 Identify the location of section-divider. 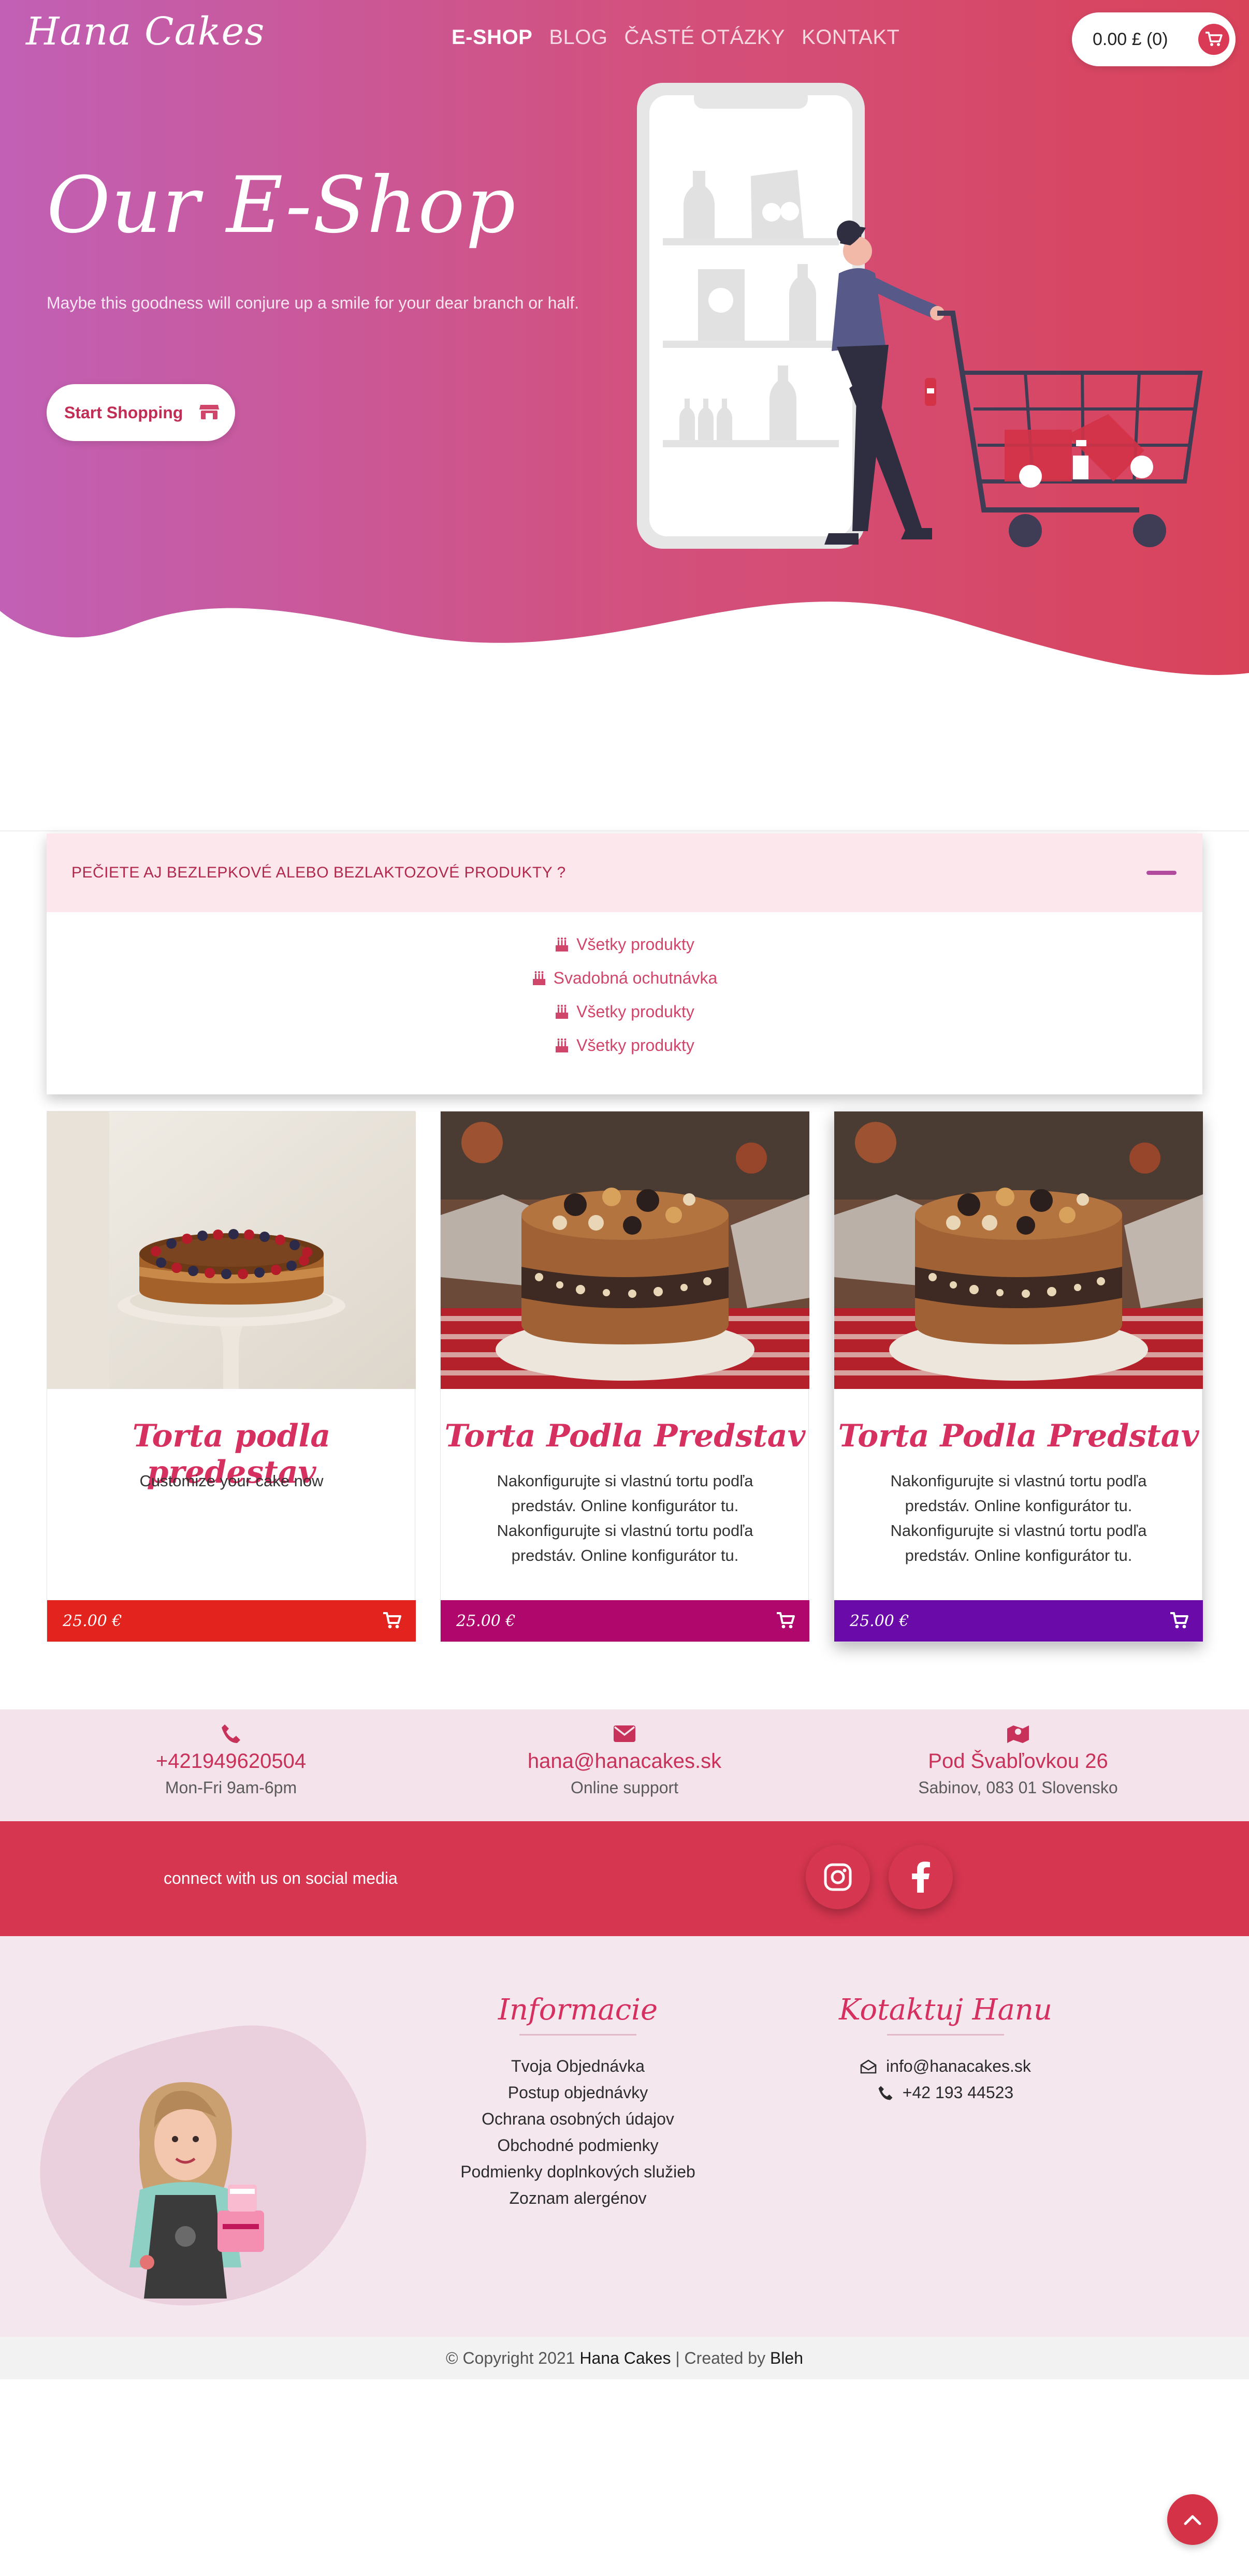
(624, 831).